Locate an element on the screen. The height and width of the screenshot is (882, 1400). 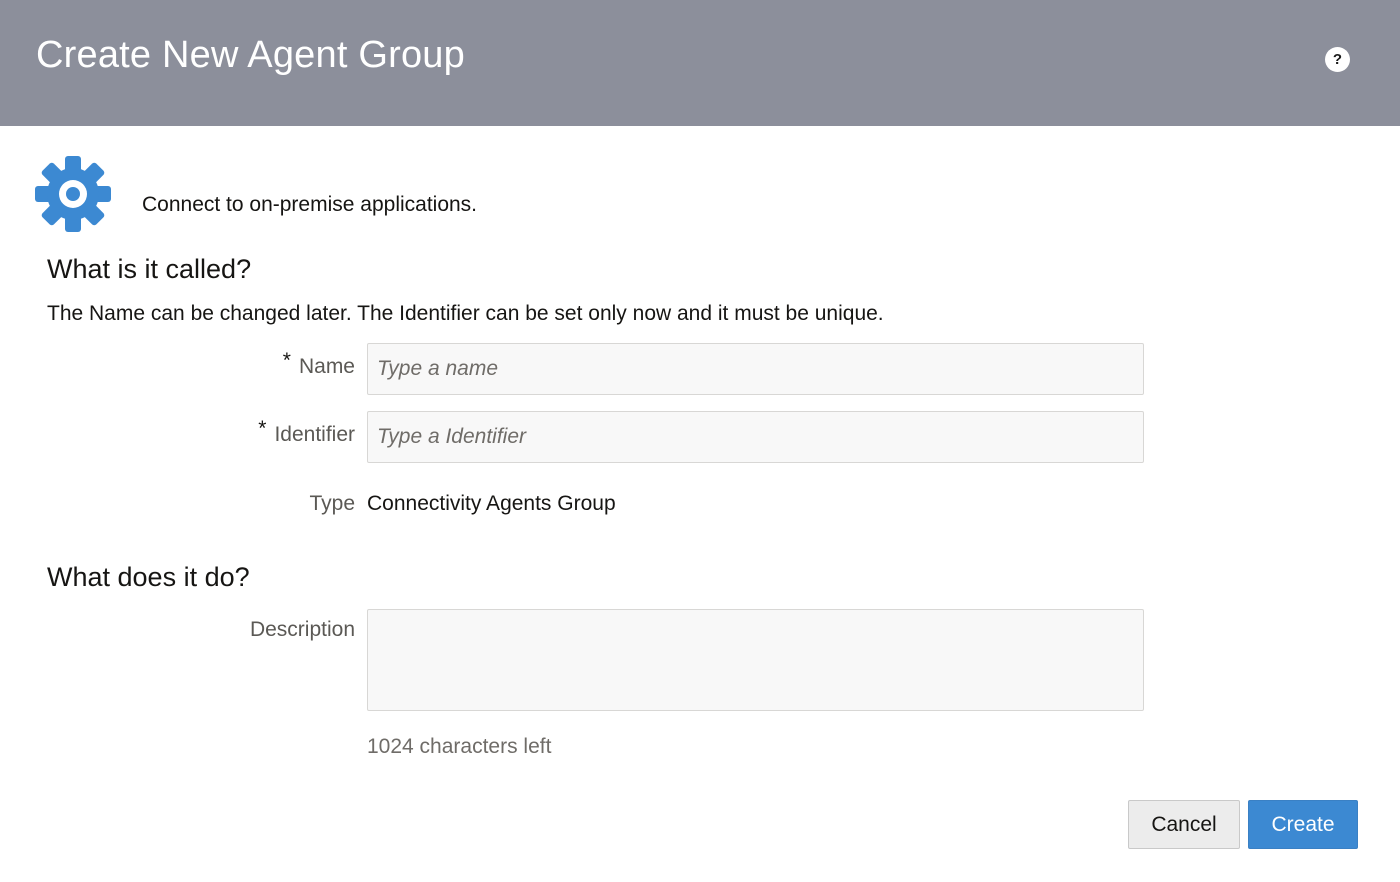
identifier-label-text: Identifier is located at coordinates (314, 434).